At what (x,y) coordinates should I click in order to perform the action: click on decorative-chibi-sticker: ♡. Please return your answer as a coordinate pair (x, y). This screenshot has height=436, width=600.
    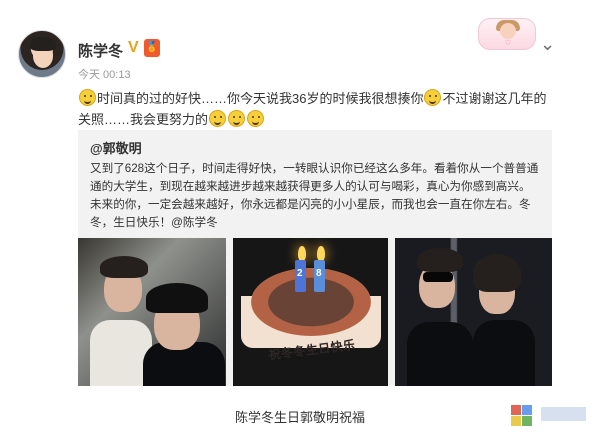
    Looking at the image, I should click on (507, 34).